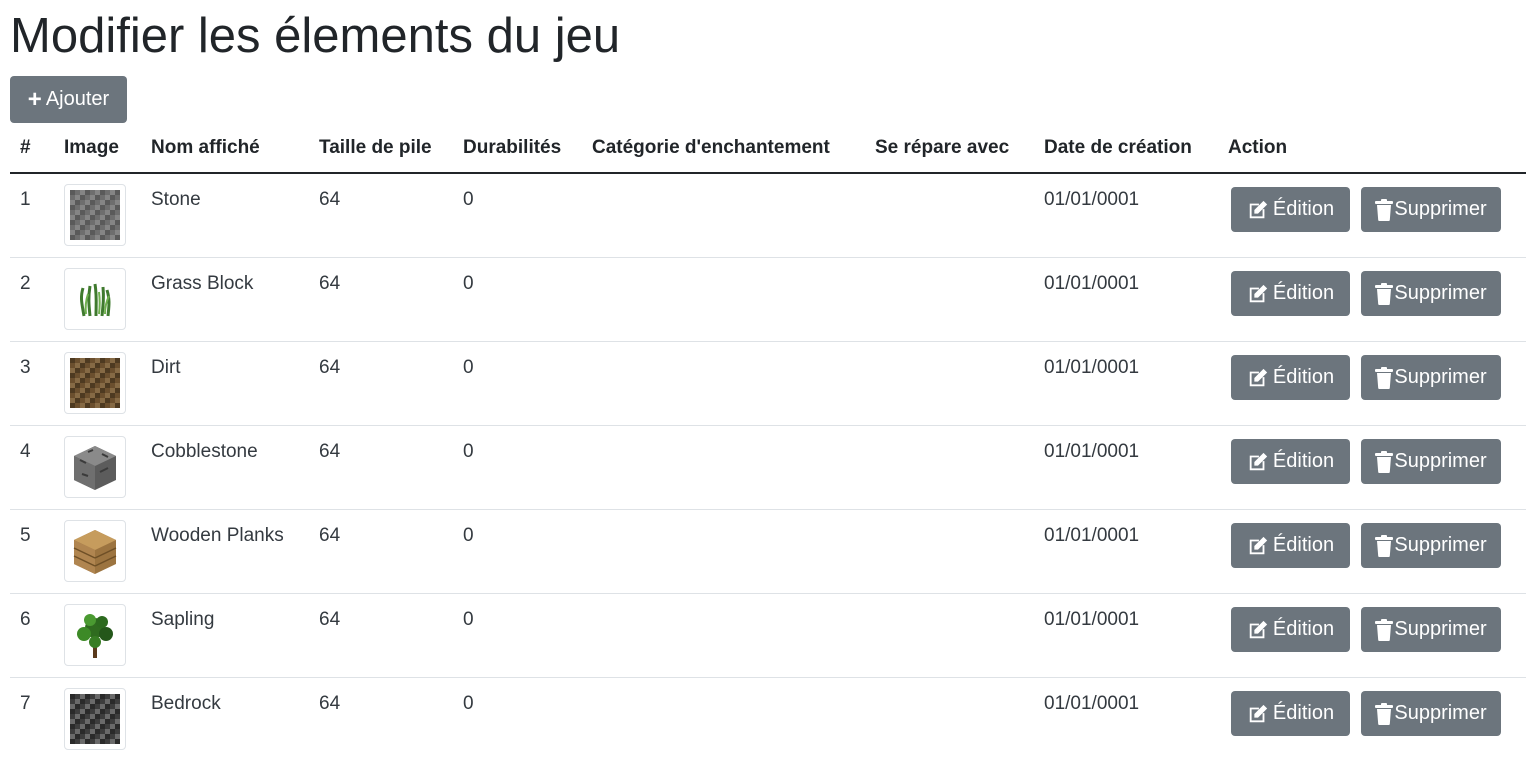 This screenshot has width=1526, height=761. I want to click on column-header-name: Nom affiché, so click(225, 148).